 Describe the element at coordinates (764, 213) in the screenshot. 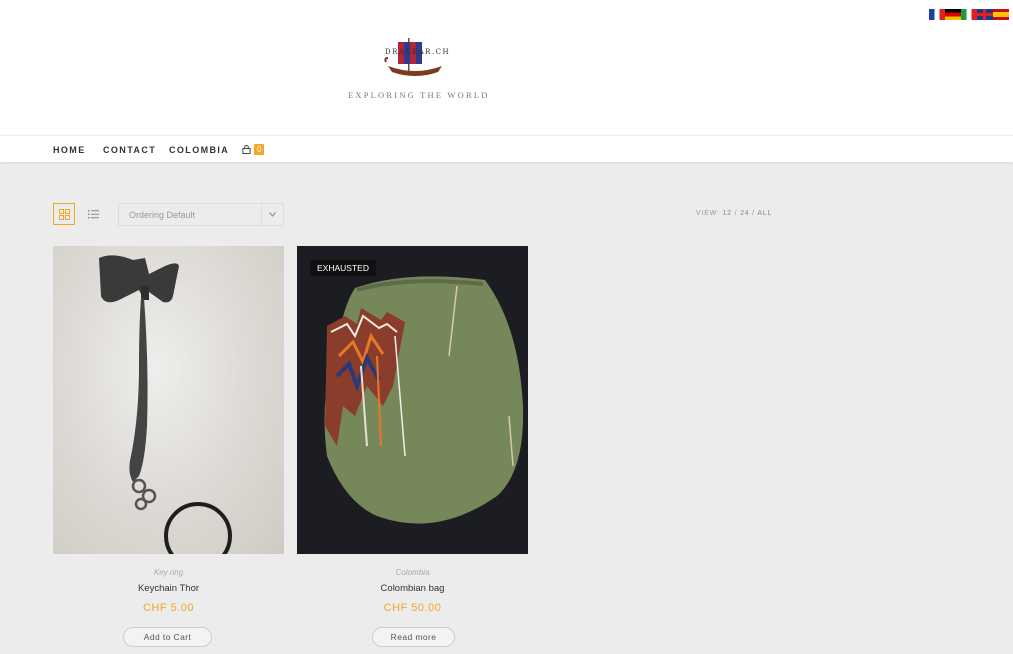

I see `view-option-all: ALL` at that location.